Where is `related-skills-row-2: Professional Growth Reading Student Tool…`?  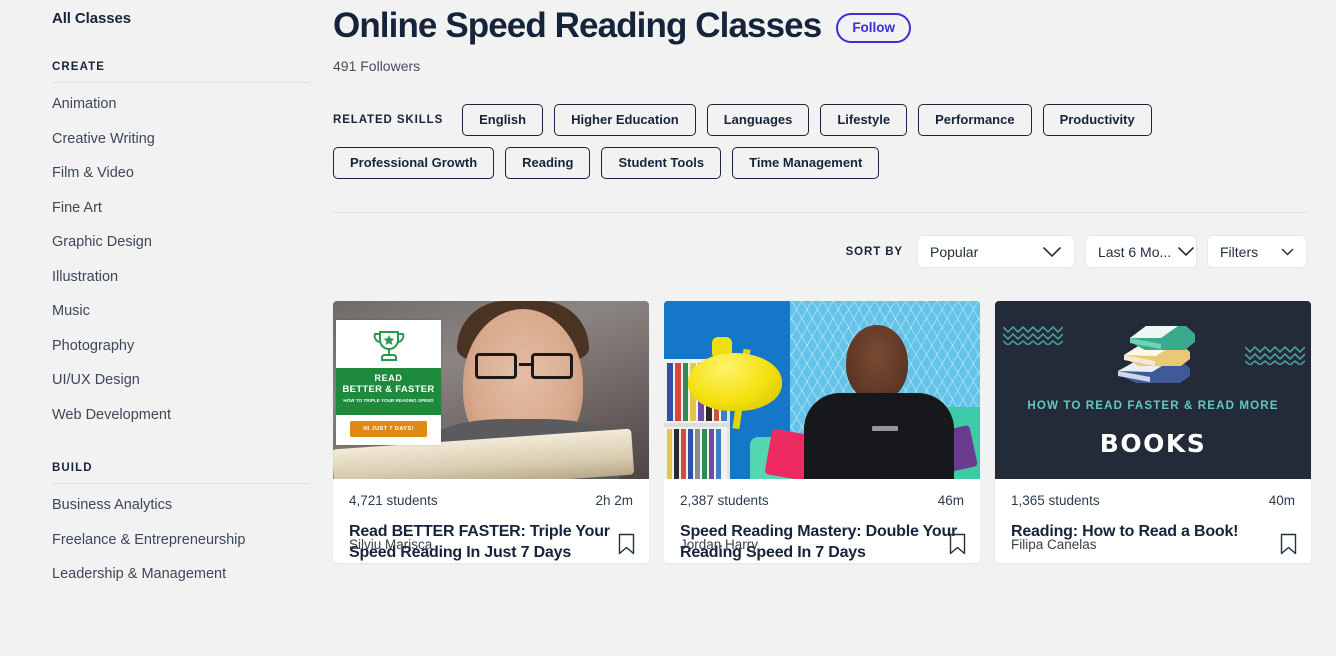
related-skills-row-2: Professional Growth Reading Student Tool… is located at coordinates (827, 163).